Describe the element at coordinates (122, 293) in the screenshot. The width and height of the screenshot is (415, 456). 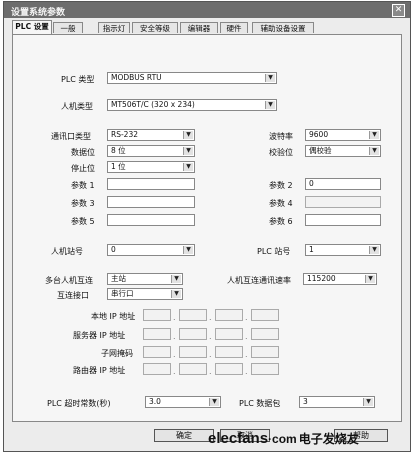
I see `link-interface-value: 串行口` at that location.